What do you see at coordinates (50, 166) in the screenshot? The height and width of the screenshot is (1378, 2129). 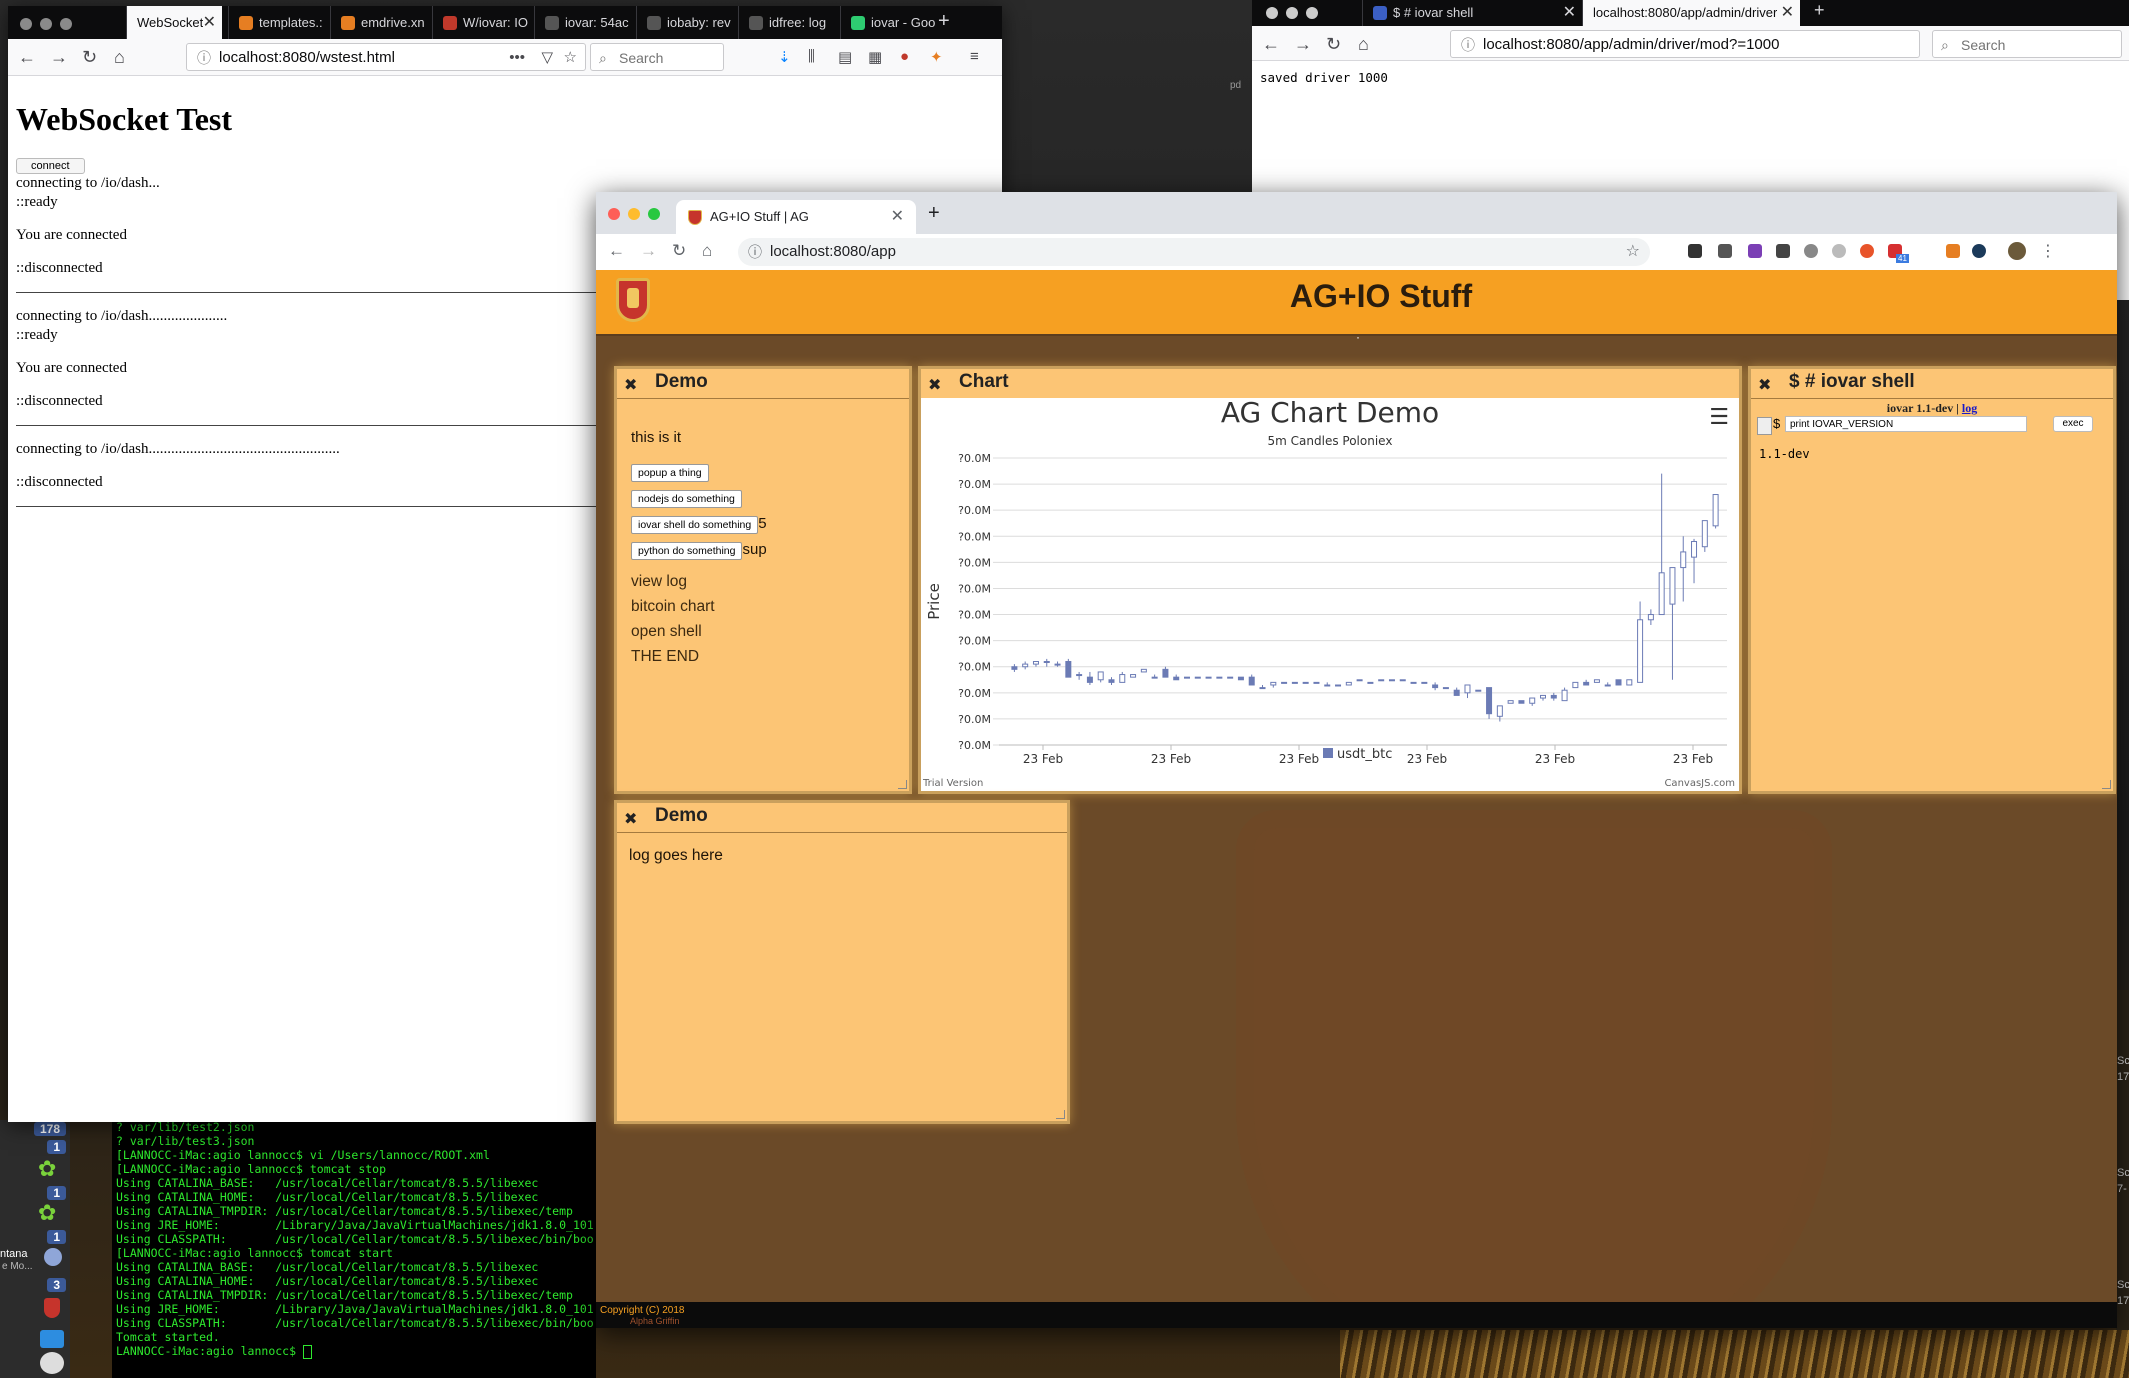 I see `connect-button: connect` at bounding box center [50, 166].